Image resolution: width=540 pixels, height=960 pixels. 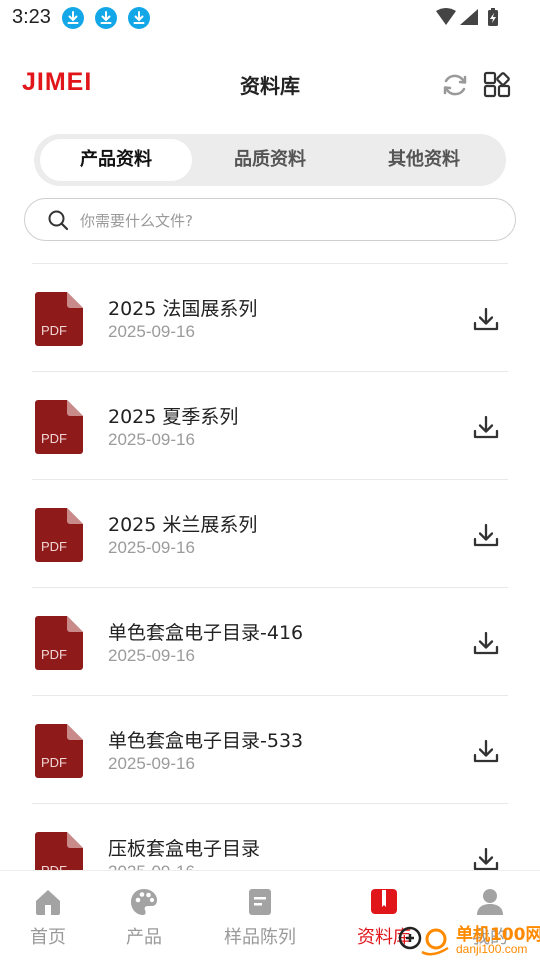 I want to click on list-item: PDF 单色套盒电子目录-416 2025-09-16, so click(x=270, y=642).